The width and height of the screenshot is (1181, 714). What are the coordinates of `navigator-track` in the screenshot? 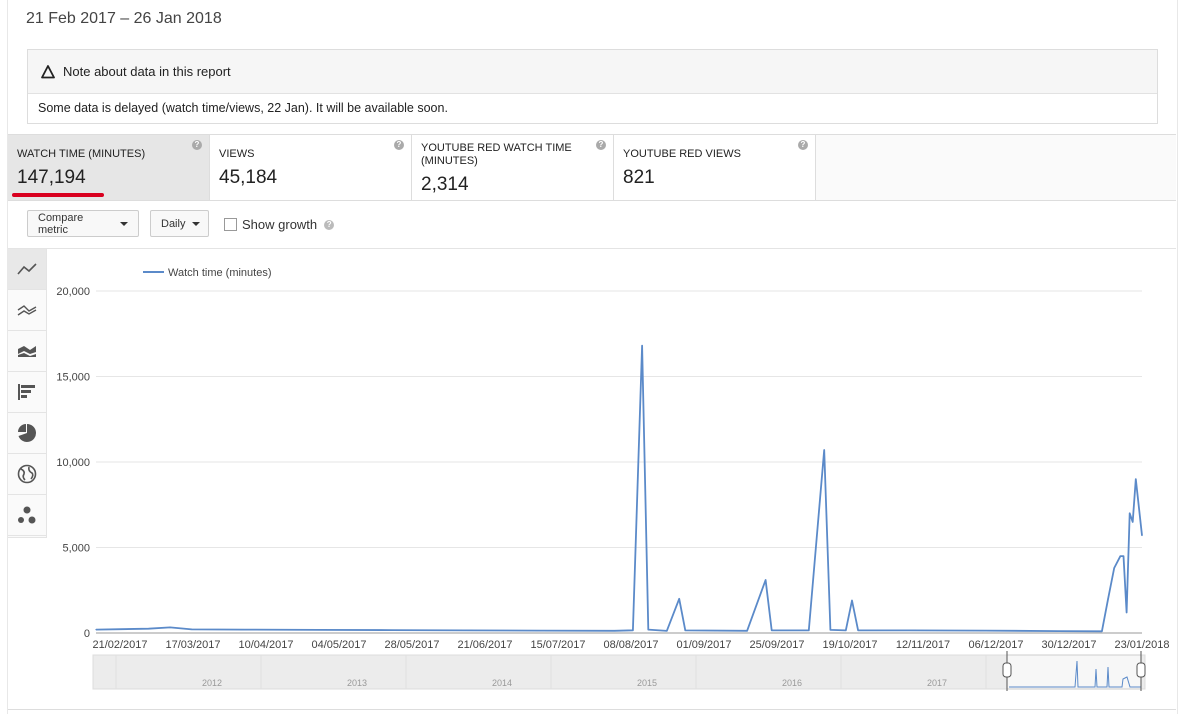 It's located at (619, 672).